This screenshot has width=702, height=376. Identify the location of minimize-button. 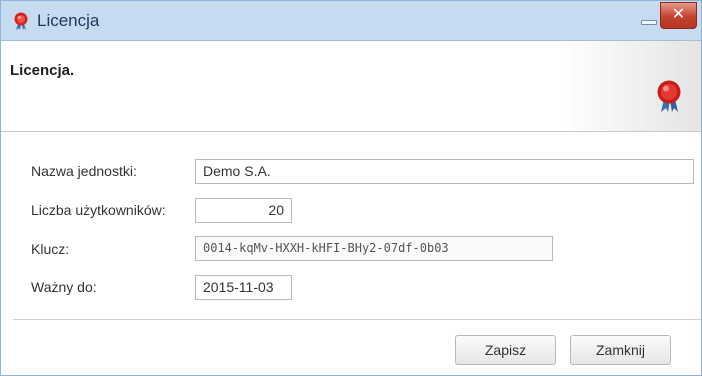
(649, 19).